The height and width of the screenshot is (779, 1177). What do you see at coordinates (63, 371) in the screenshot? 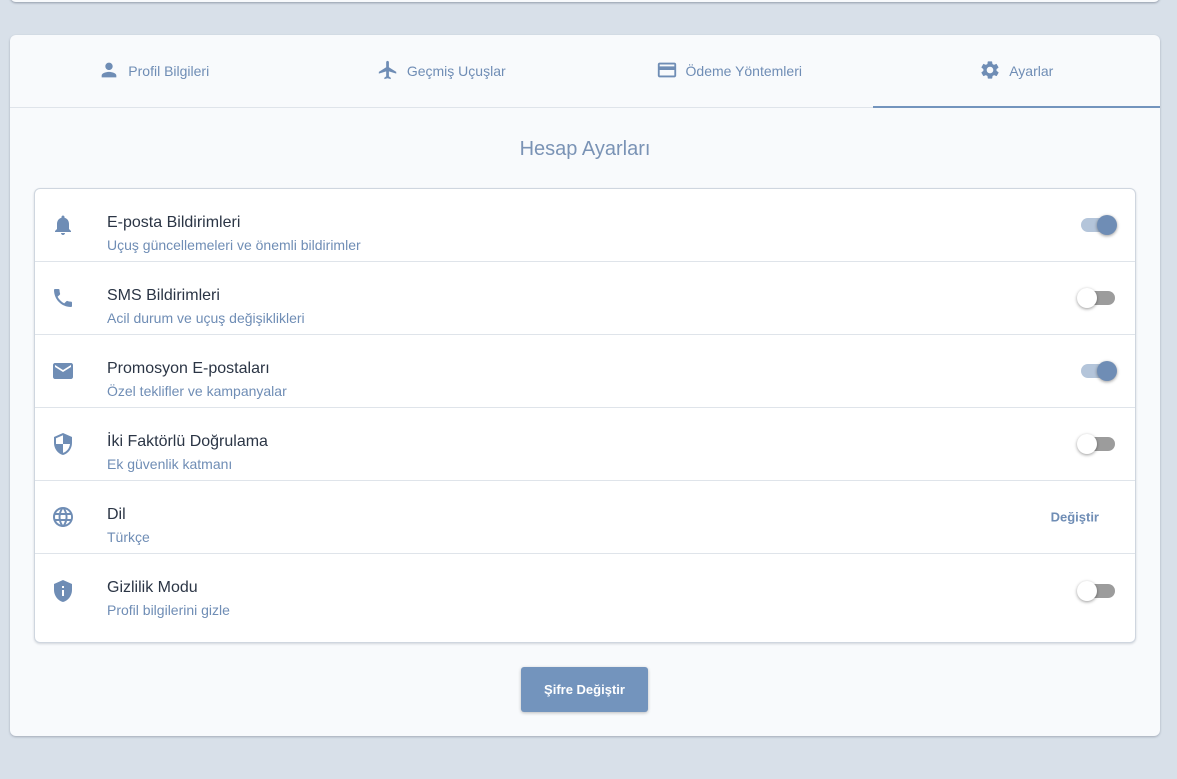
I see `envelope-icon` at bounding box center [63, 371].